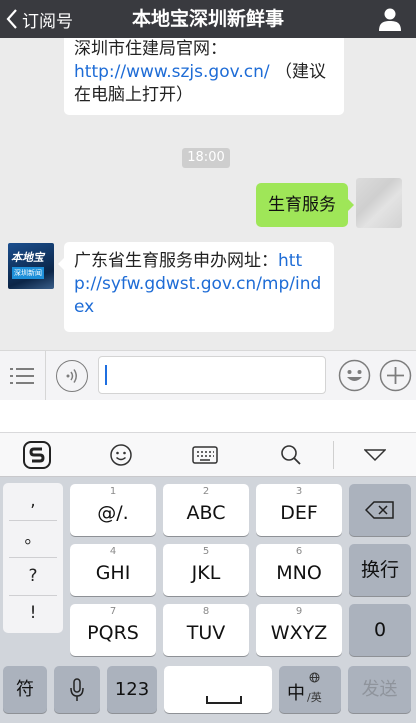 This screenshot has height=723, width=416. Describe the element at coordinates (31, 266) in the screenshot. I see `avatar-bot: 本地宝 深圳新闻` at that location.